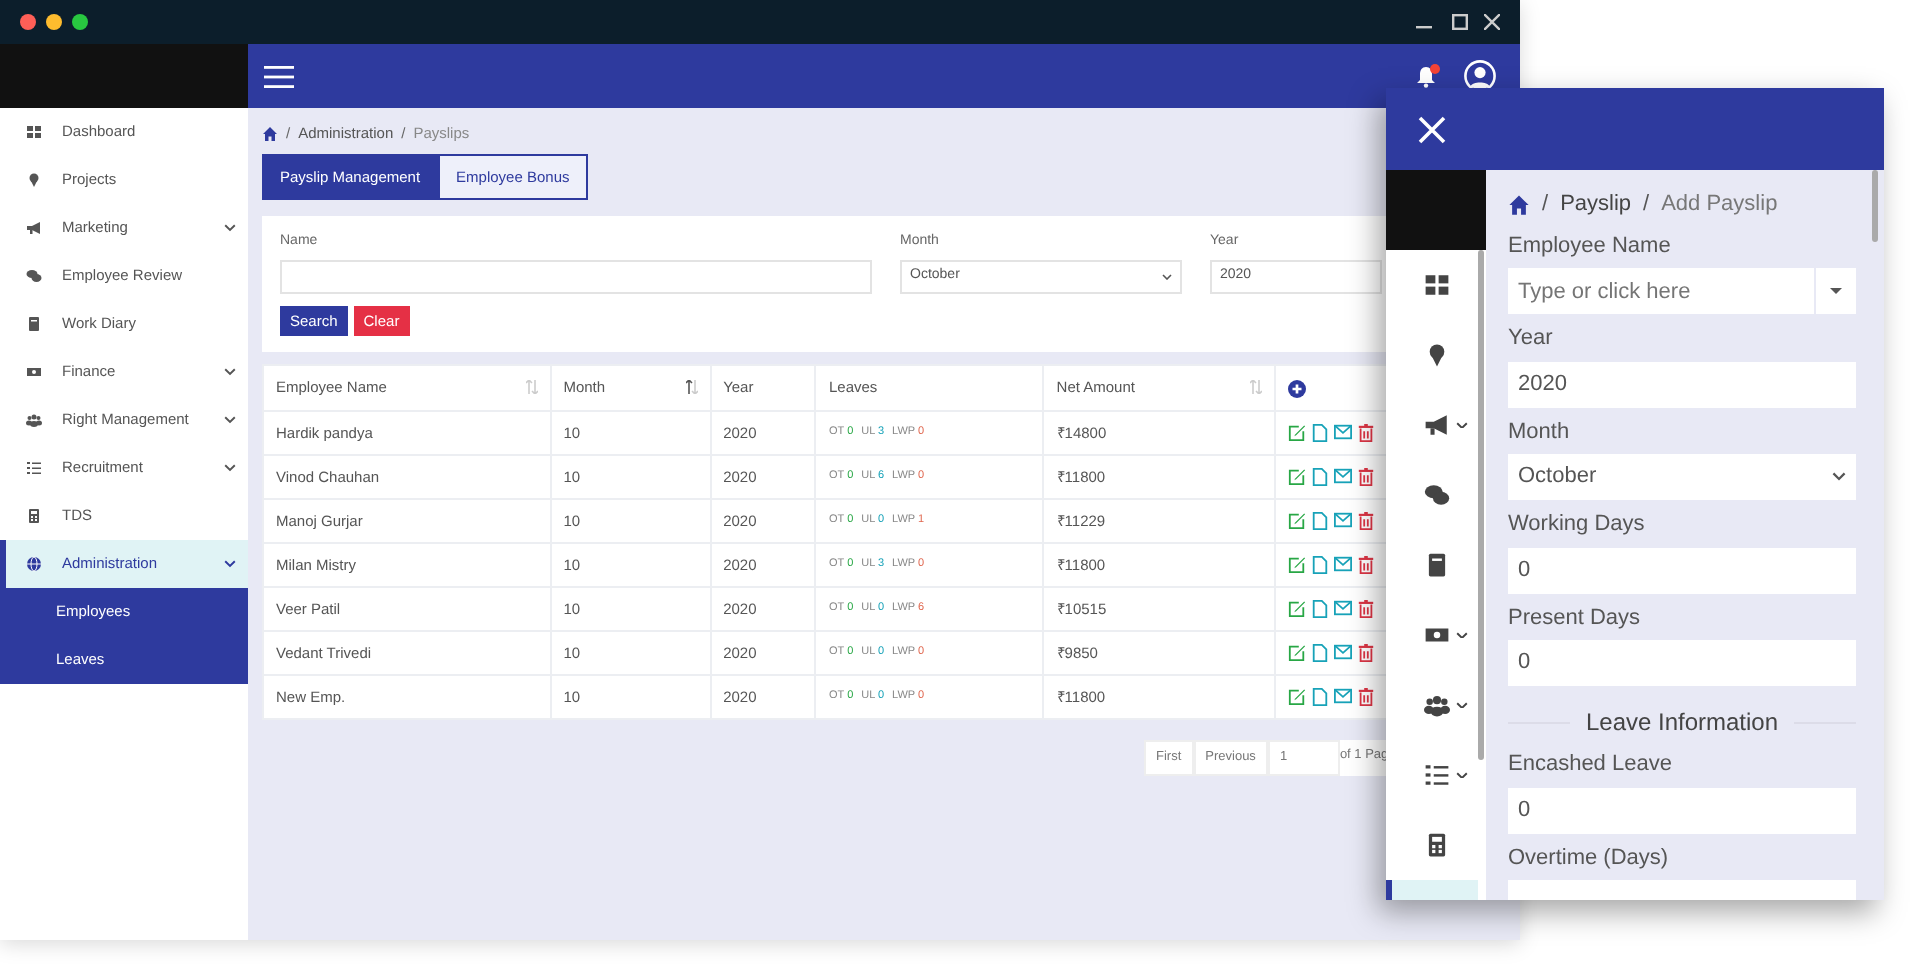 The image size is (1920, 978). What do you see at coordinates (1531, 339) in the screenshot?
I see `field-label: Year` at bounding box center [1531, 339].